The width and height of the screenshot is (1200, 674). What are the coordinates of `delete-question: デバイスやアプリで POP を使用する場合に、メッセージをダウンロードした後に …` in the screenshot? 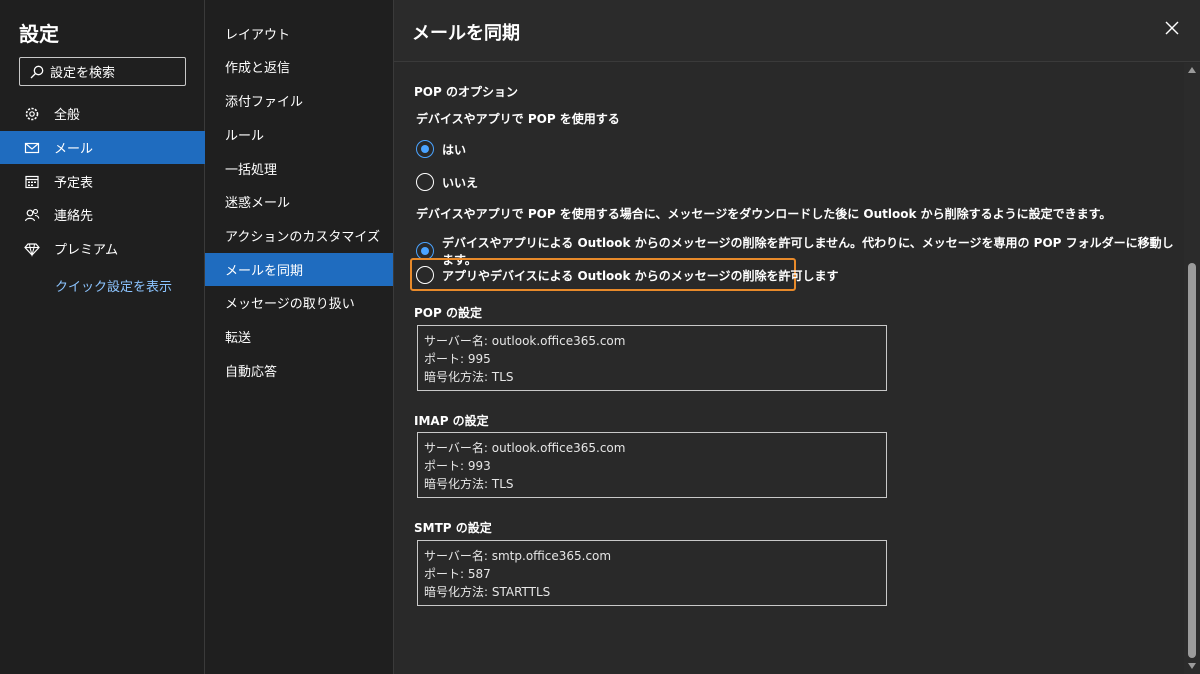 It's located at (764, 214).